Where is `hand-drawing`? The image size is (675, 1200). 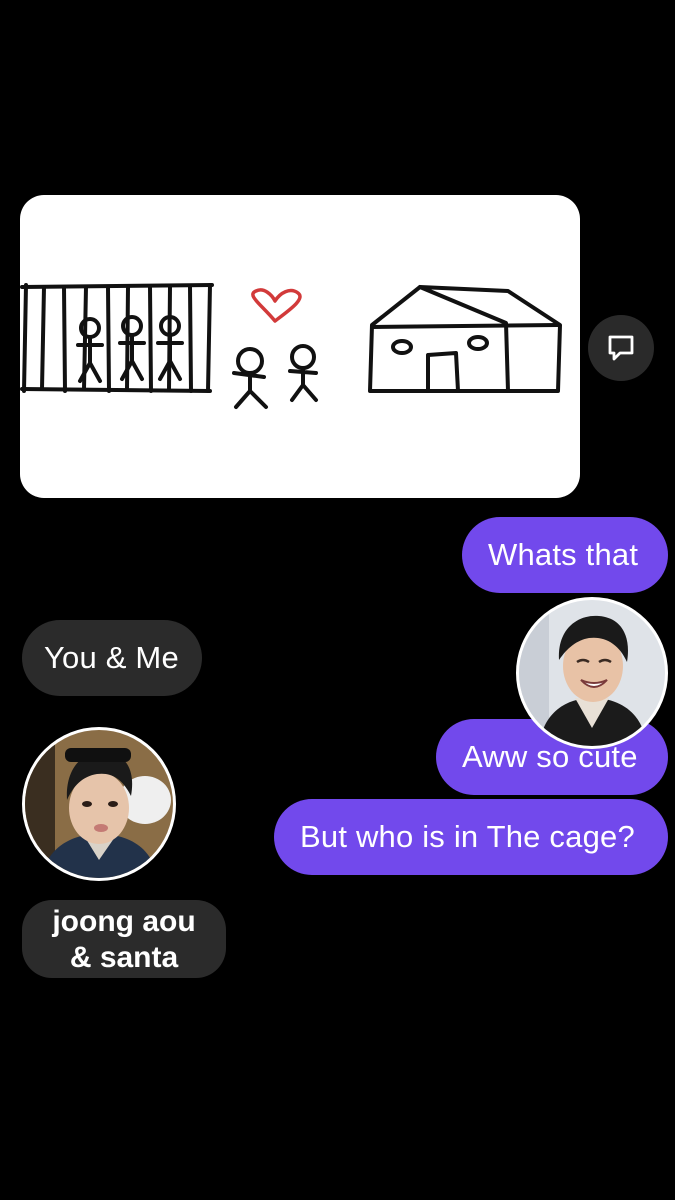 hand-drawing is located at coordinates (291, 346).